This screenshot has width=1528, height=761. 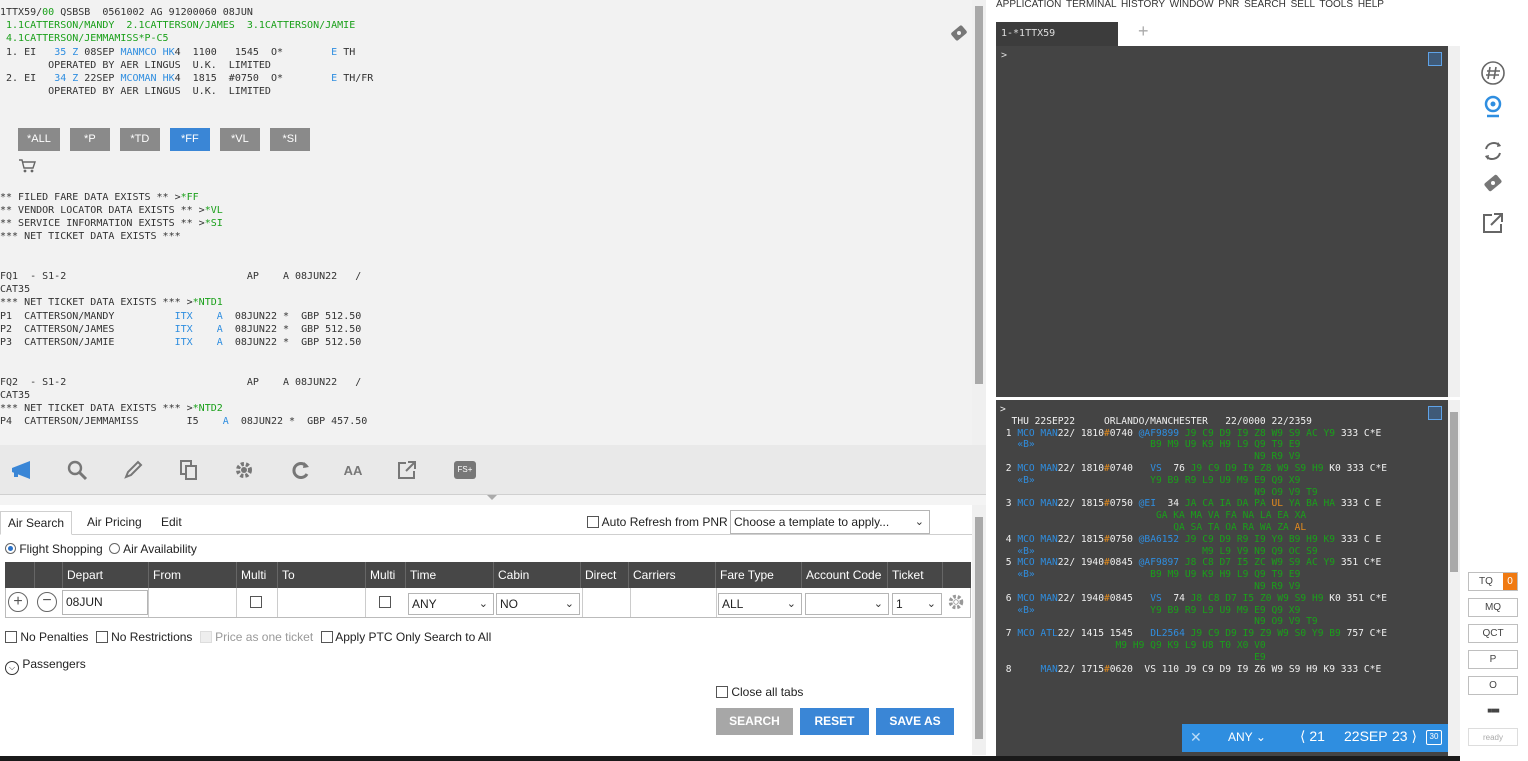 I want to click on availability-segment: «B», so click(x=1017, y=610).